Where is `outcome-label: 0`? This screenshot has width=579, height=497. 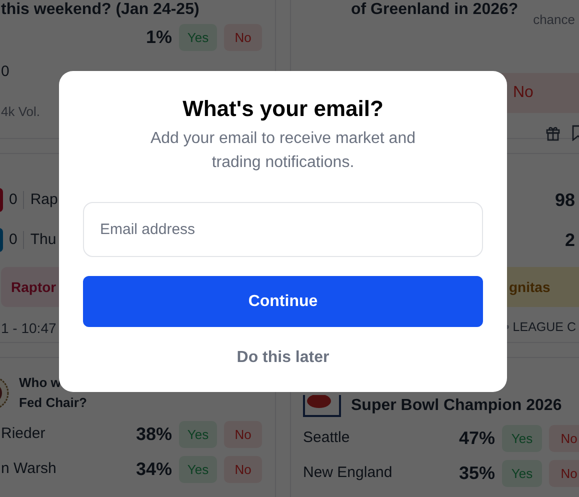
outcome-label: 0 is located at coordinates (5, 72).